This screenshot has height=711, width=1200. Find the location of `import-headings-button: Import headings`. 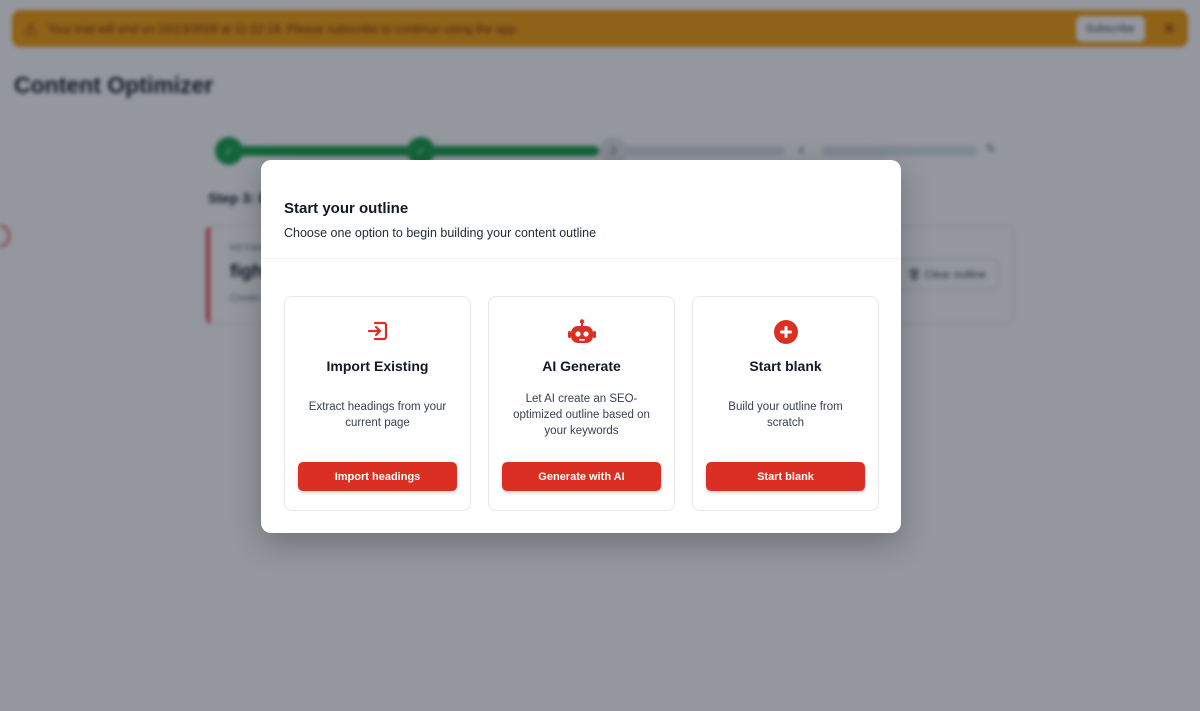

import-headings-button: Import headings is located at coordinates (377, 476).